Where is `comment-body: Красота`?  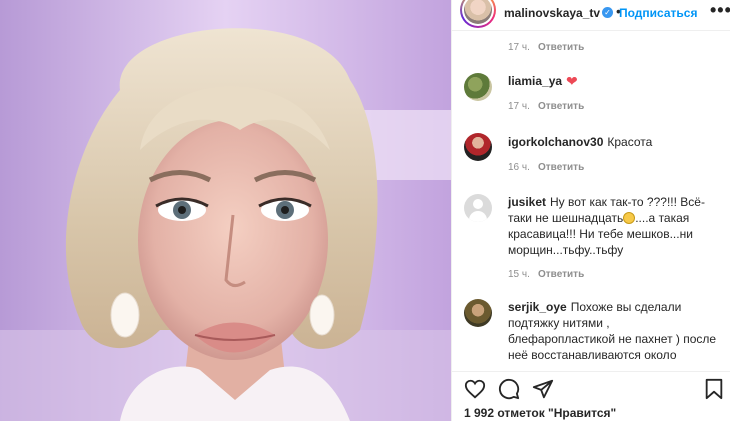
comment-body: Красота is located at coordinates (630, 142).